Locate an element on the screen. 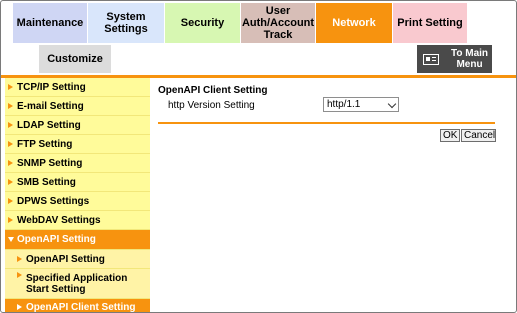 The image size is (517, 313). tab-network: Network is located at coordinates (354, 23).